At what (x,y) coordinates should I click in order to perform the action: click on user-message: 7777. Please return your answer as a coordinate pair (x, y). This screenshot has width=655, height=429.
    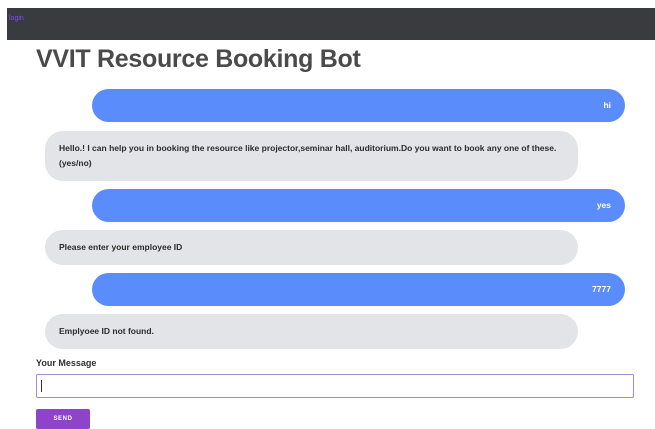
    Looking at the image, I should click on (358, 289).